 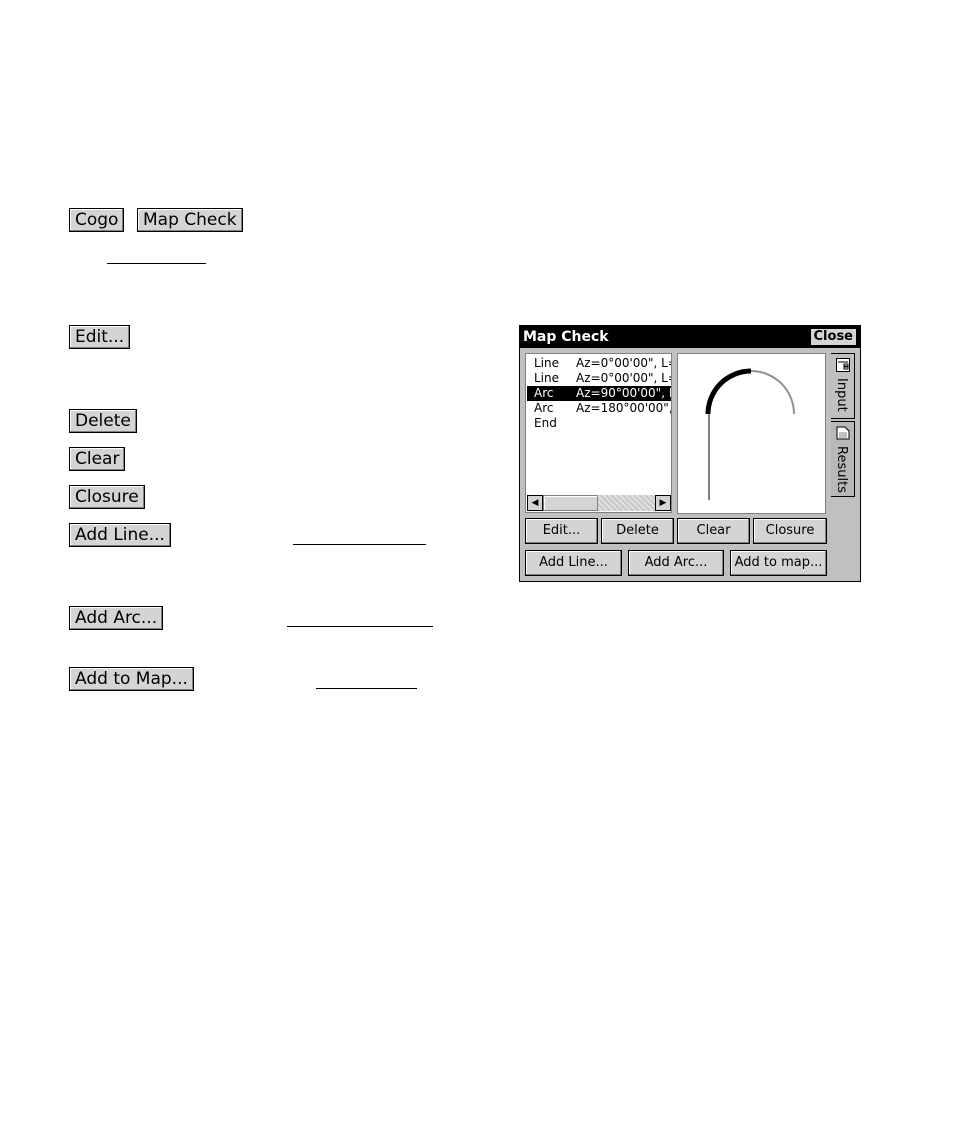 I want to click on tab-results-label: Results, so click(x=841, y=469).